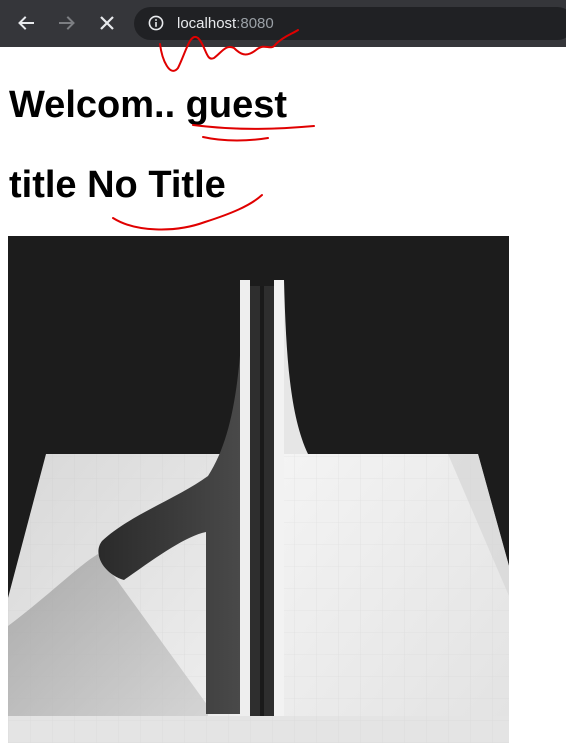  What do you see at coordinates (350, 23) in the screenshot?
I see `address-bar: localhost:8080` at bounding box center [350, 23].